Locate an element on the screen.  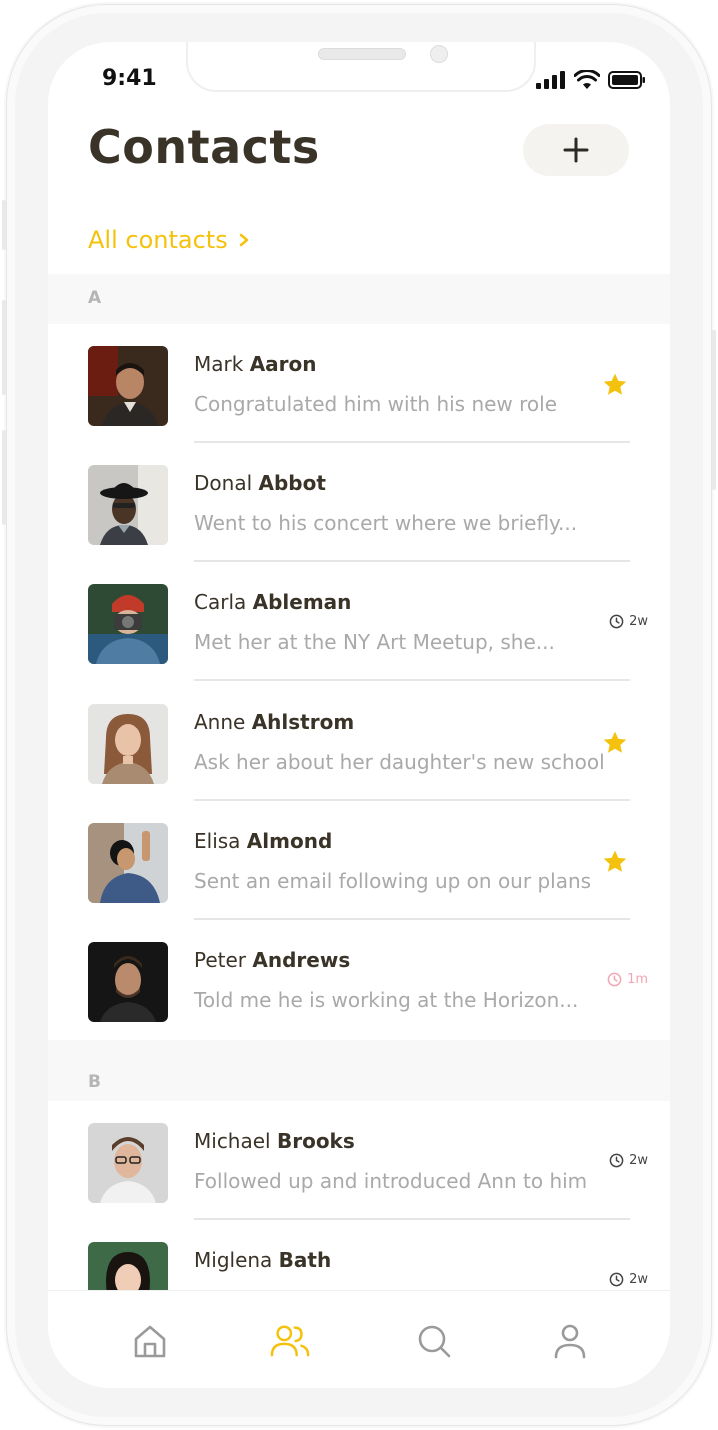
people-icon is located at coordinates (290, 1341).